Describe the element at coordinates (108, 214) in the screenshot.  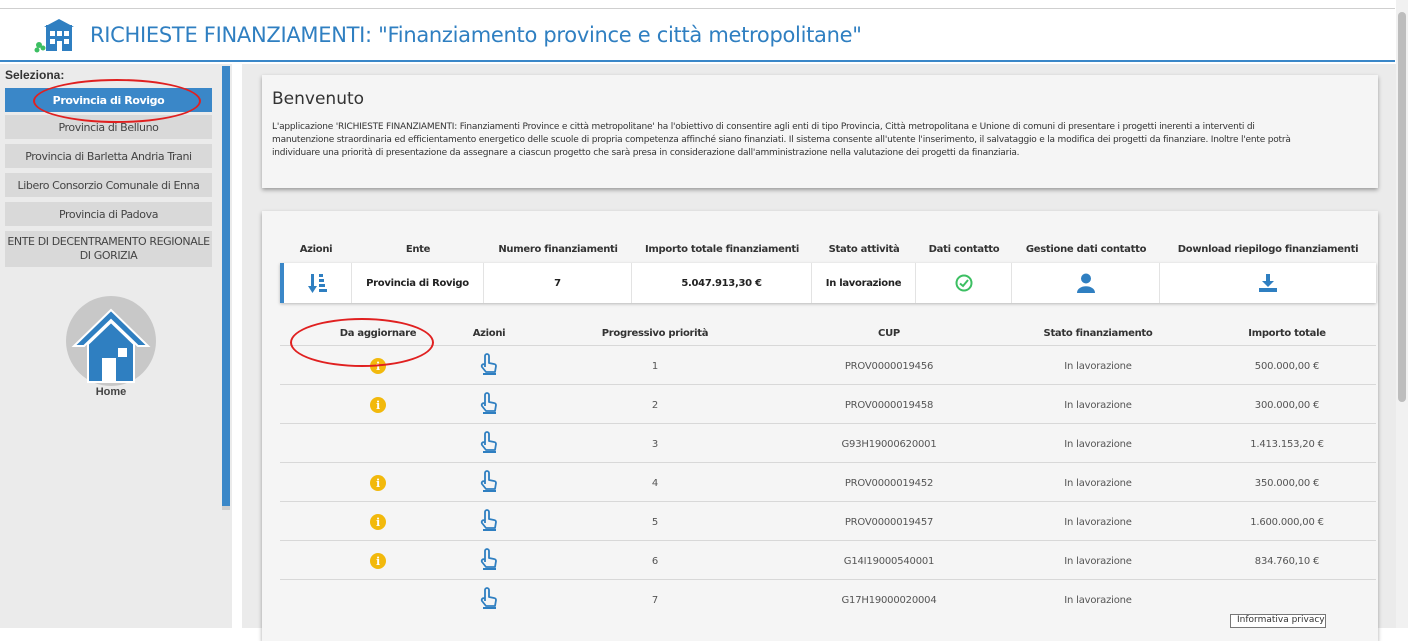
I see `sidebar-item-provincia-di-padova: Provincia di Padova` at that location.